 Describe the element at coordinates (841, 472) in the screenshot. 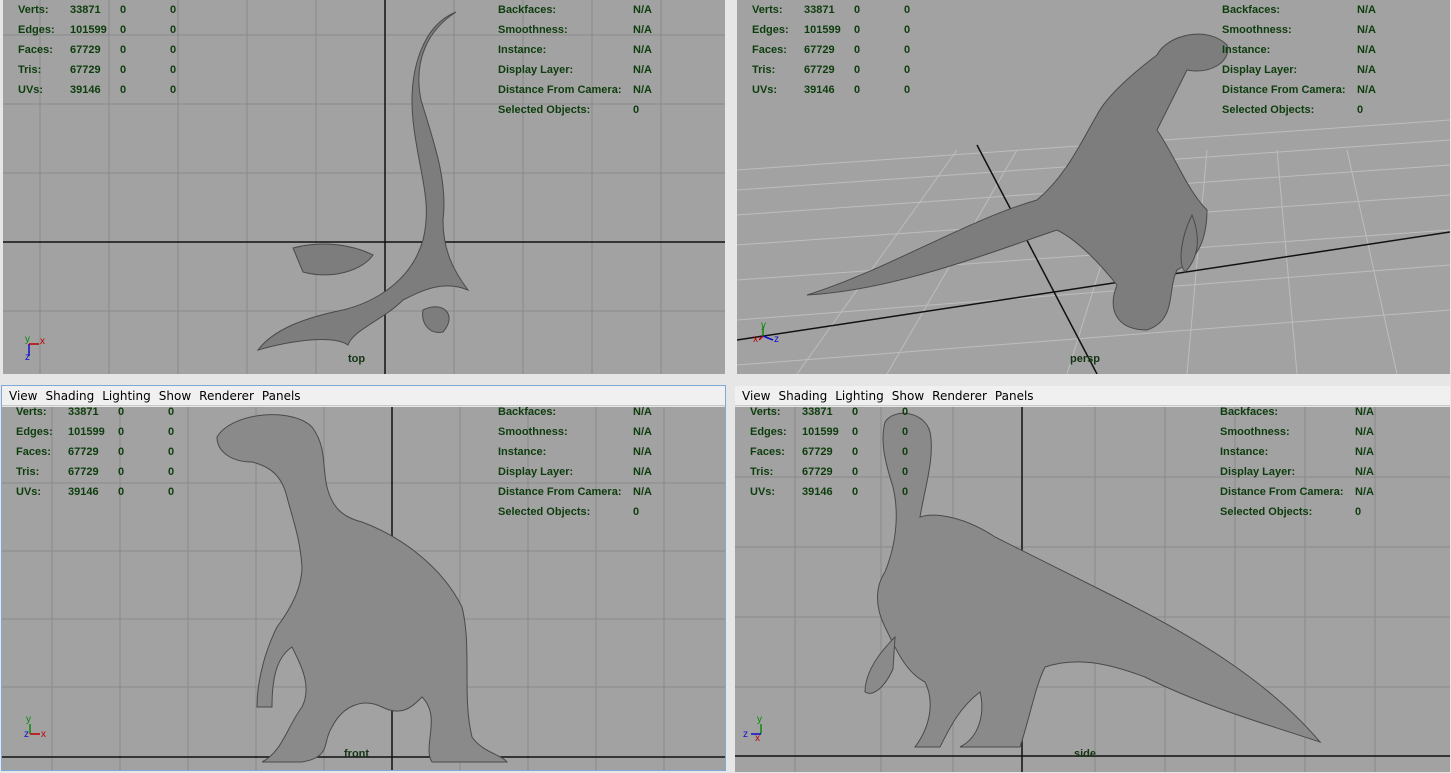

I see `stat-row: Tris: 67729 0 0` at that location.